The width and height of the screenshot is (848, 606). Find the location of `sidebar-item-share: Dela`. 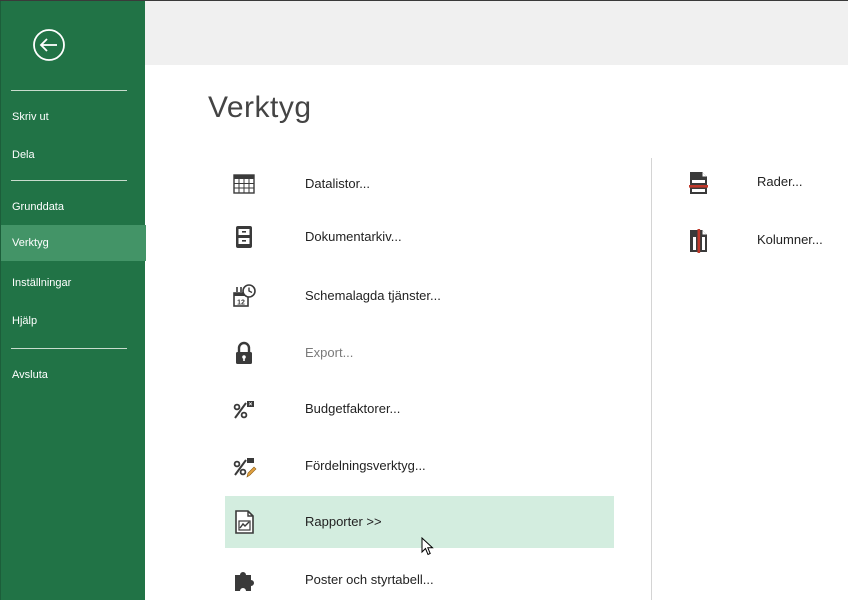

sidebar-item-share: Dela is located at coordinates (73, 155).